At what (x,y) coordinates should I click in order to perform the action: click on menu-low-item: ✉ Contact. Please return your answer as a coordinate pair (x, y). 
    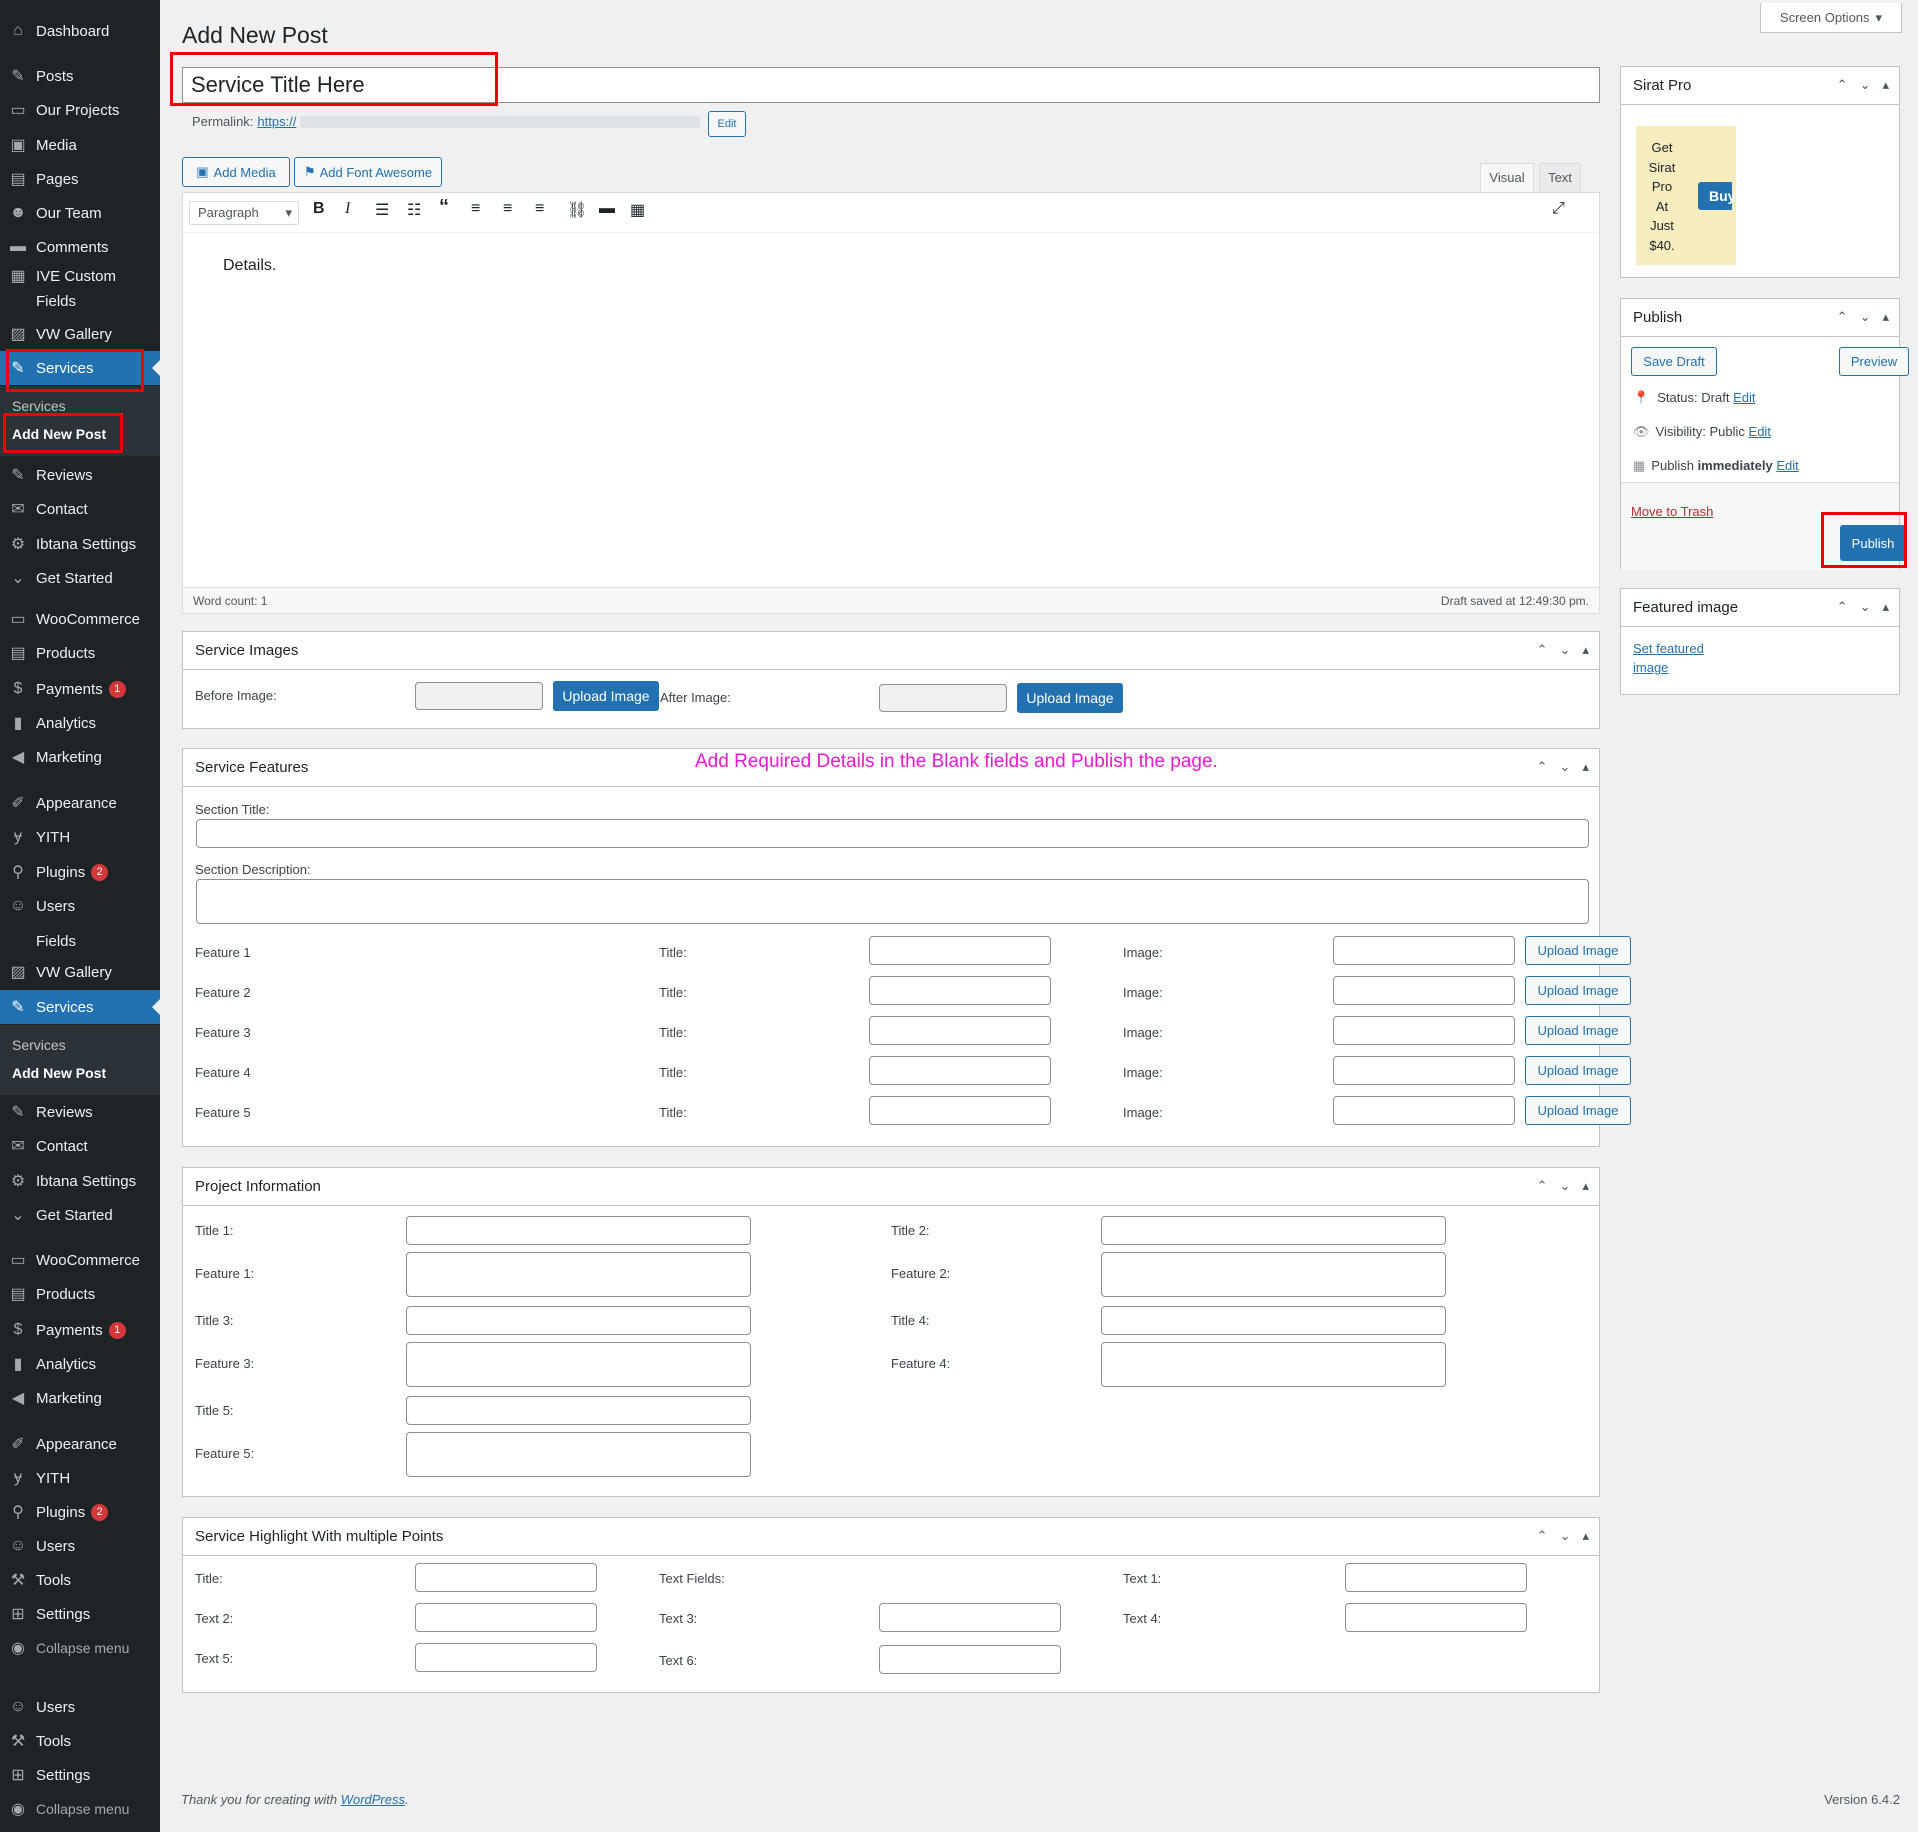
    Looking at the image, I should click on (80, 1146).